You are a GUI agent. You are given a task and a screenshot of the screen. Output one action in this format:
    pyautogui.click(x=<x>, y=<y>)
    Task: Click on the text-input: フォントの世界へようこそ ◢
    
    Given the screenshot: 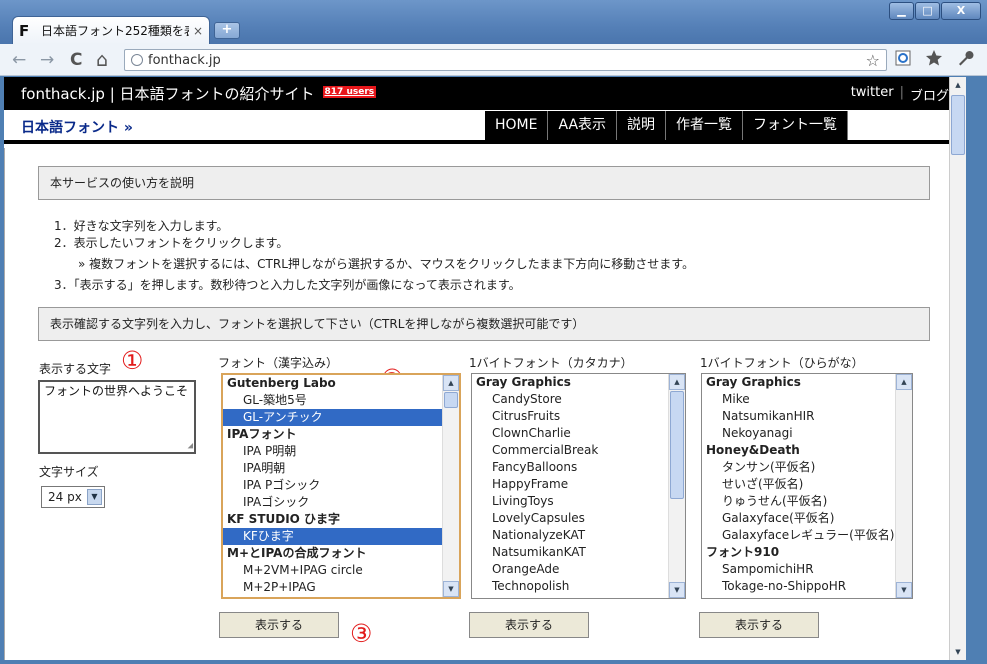 What is the action you would take?
    pyautogui.click(x=117, y=417)
    